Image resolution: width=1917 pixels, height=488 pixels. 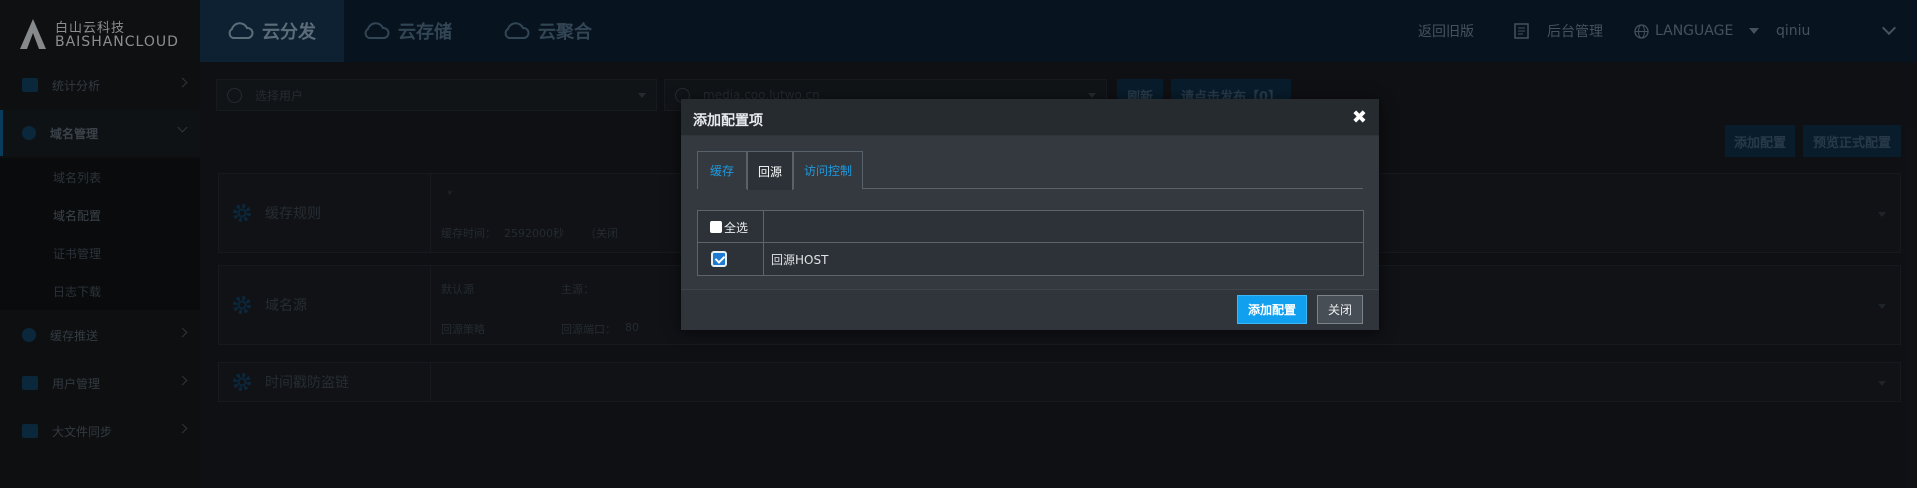 I want to click on close-dialog-button: 关闭, so click(x=1340, y=309).